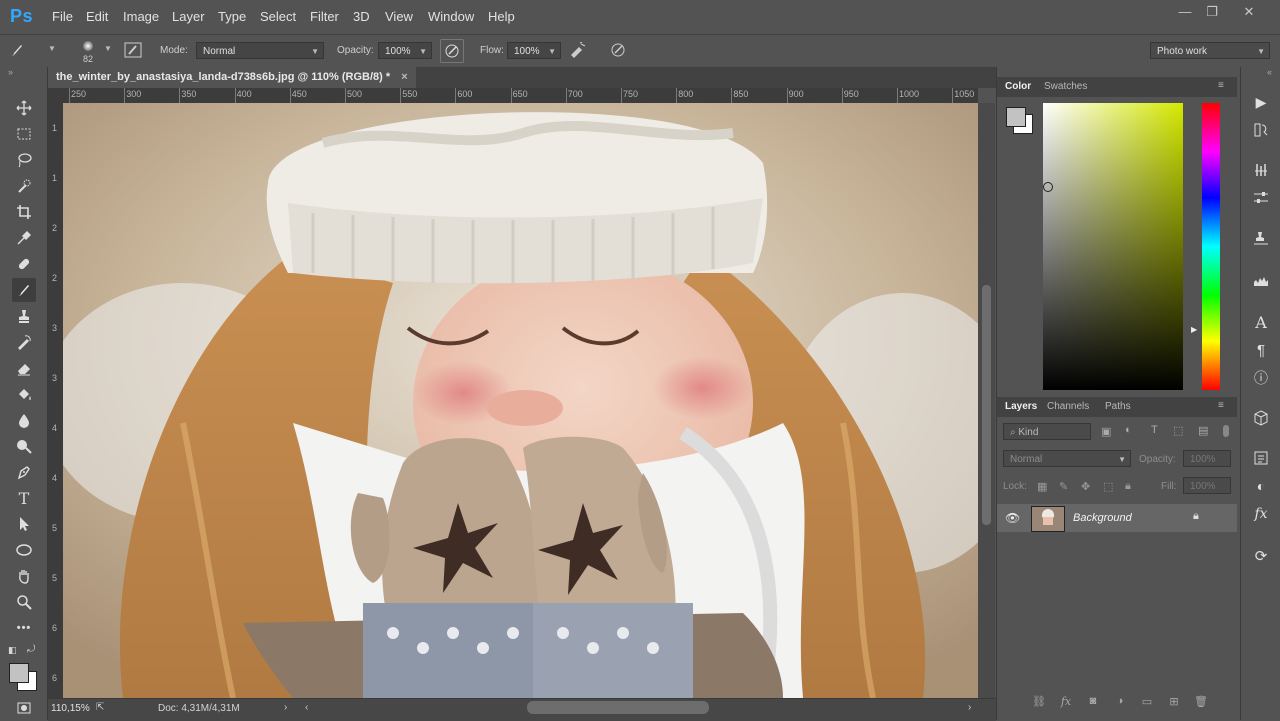  Describe the element at coordinates (1021, 406) in the screenshot. I see `tab-layers: Layers` at that location.